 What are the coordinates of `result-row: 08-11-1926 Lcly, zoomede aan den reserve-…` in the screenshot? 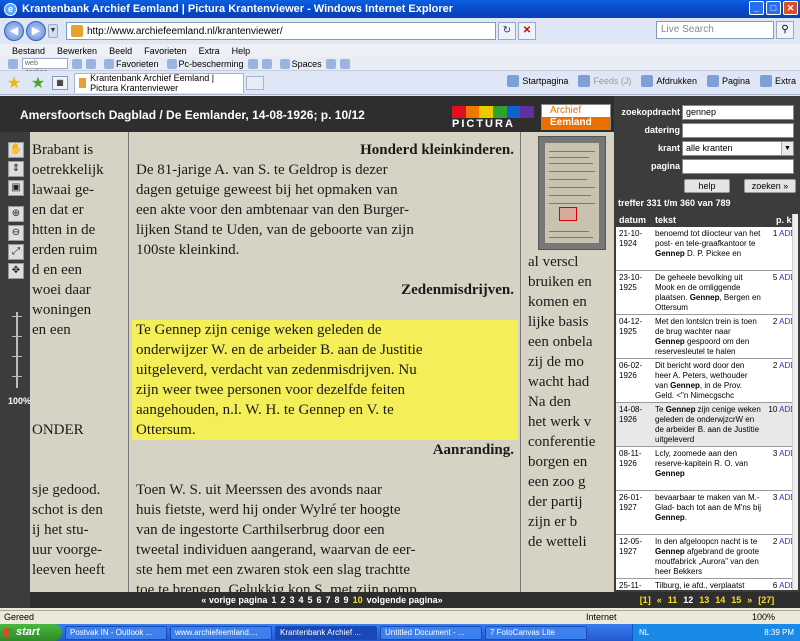 It's located at (707, 469).